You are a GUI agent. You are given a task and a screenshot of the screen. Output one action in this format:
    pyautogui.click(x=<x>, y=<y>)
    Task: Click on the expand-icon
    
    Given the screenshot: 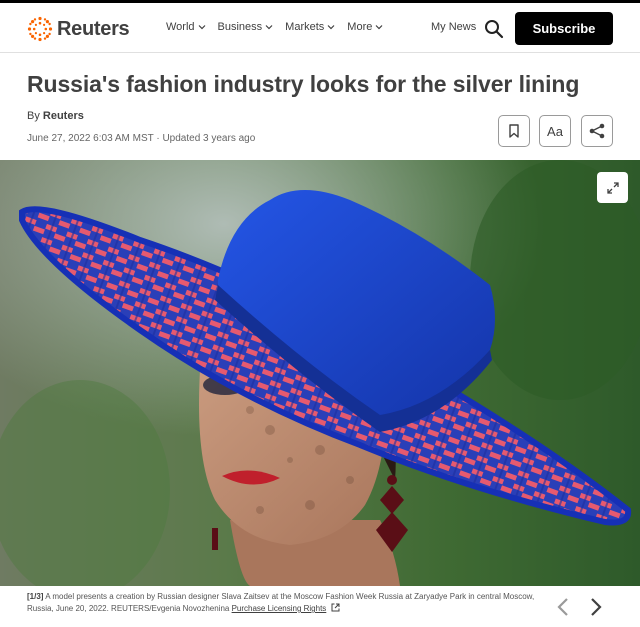 What is the action you would take?
    pyautogui.click(x=612, y=187)
    